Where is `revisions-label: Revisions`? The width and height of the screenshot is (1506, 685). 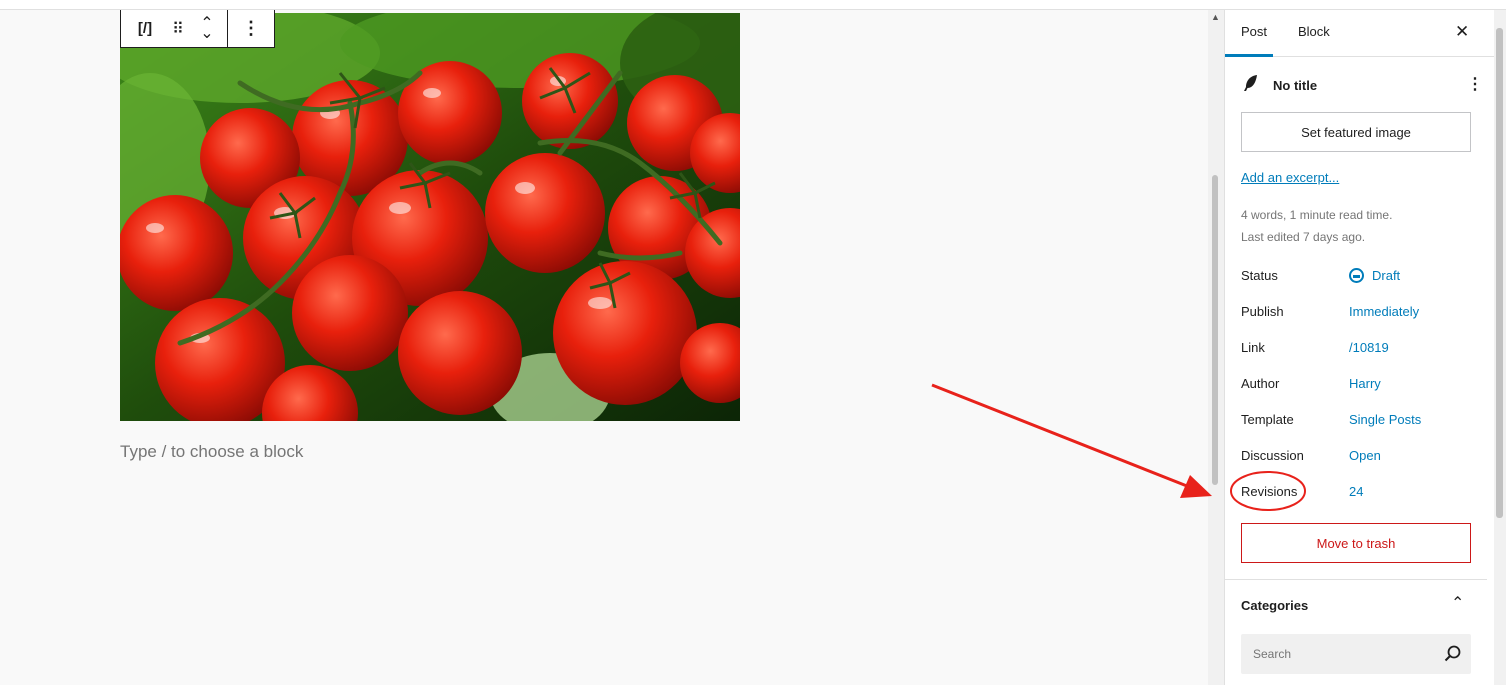
revisions-label: Revisions is located at coordinates (1269, 491).